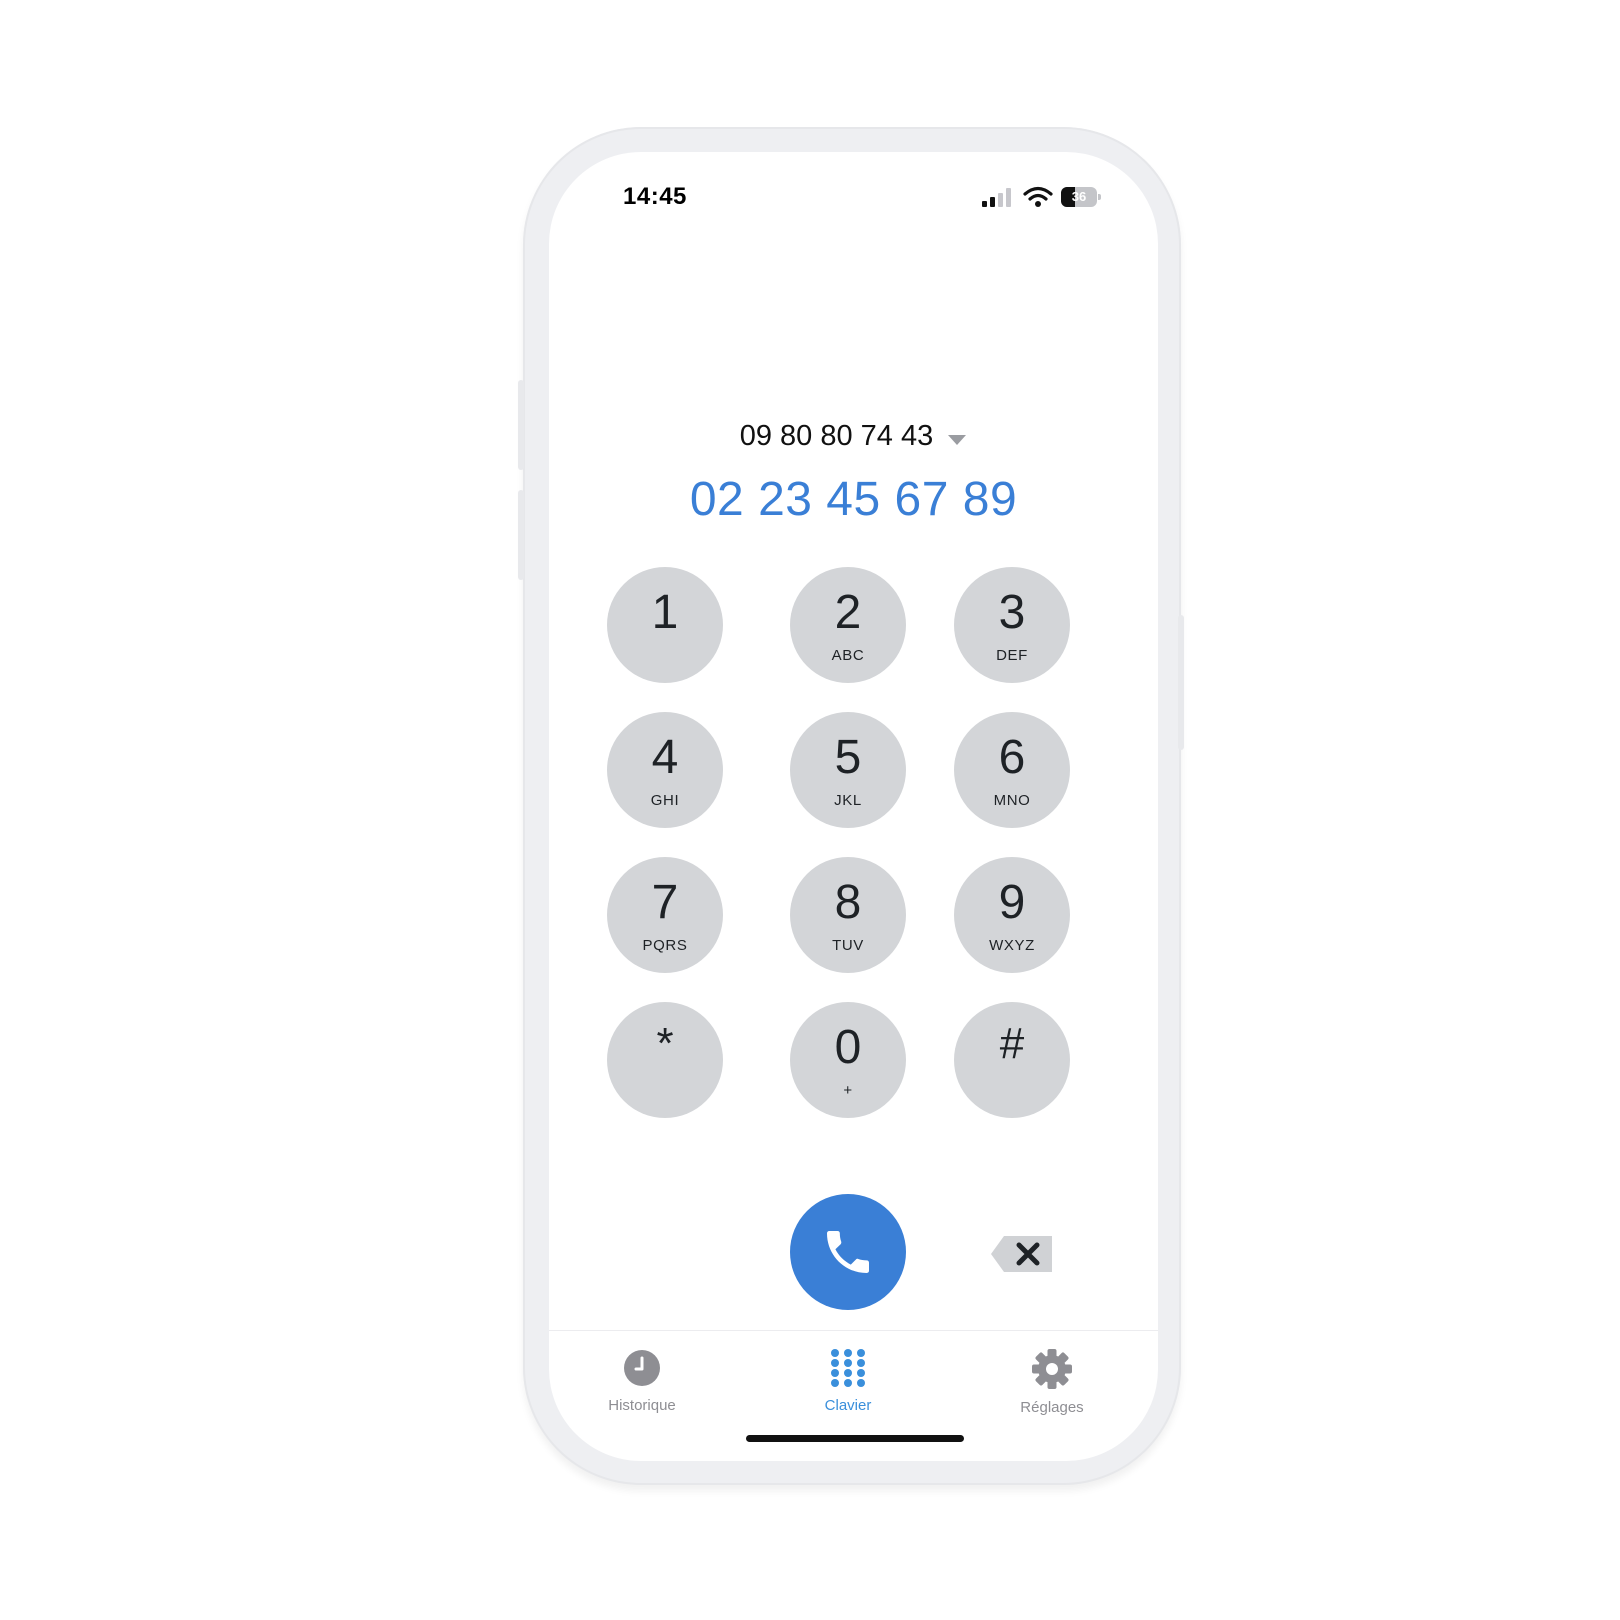 This screenshot has width=1620, height=1620. What do you see at coordinates (1012, 800) in the screenshot?
I see `key-letters: MNO` at bounding box center [1012, 800].